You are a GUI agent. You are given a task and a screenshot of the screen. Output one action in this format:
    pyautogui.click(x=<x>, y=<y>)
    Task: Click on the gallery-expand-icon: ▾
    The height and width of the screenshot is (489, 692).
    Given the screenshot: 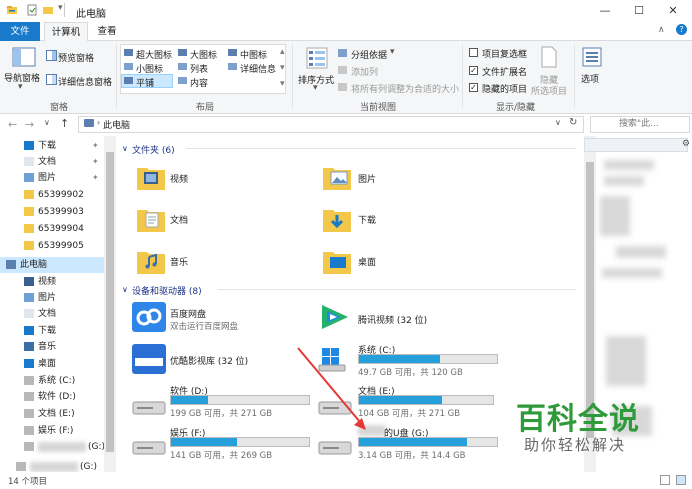 What is the action you would take?
    pyautogui.click(x=282, y=84)
    